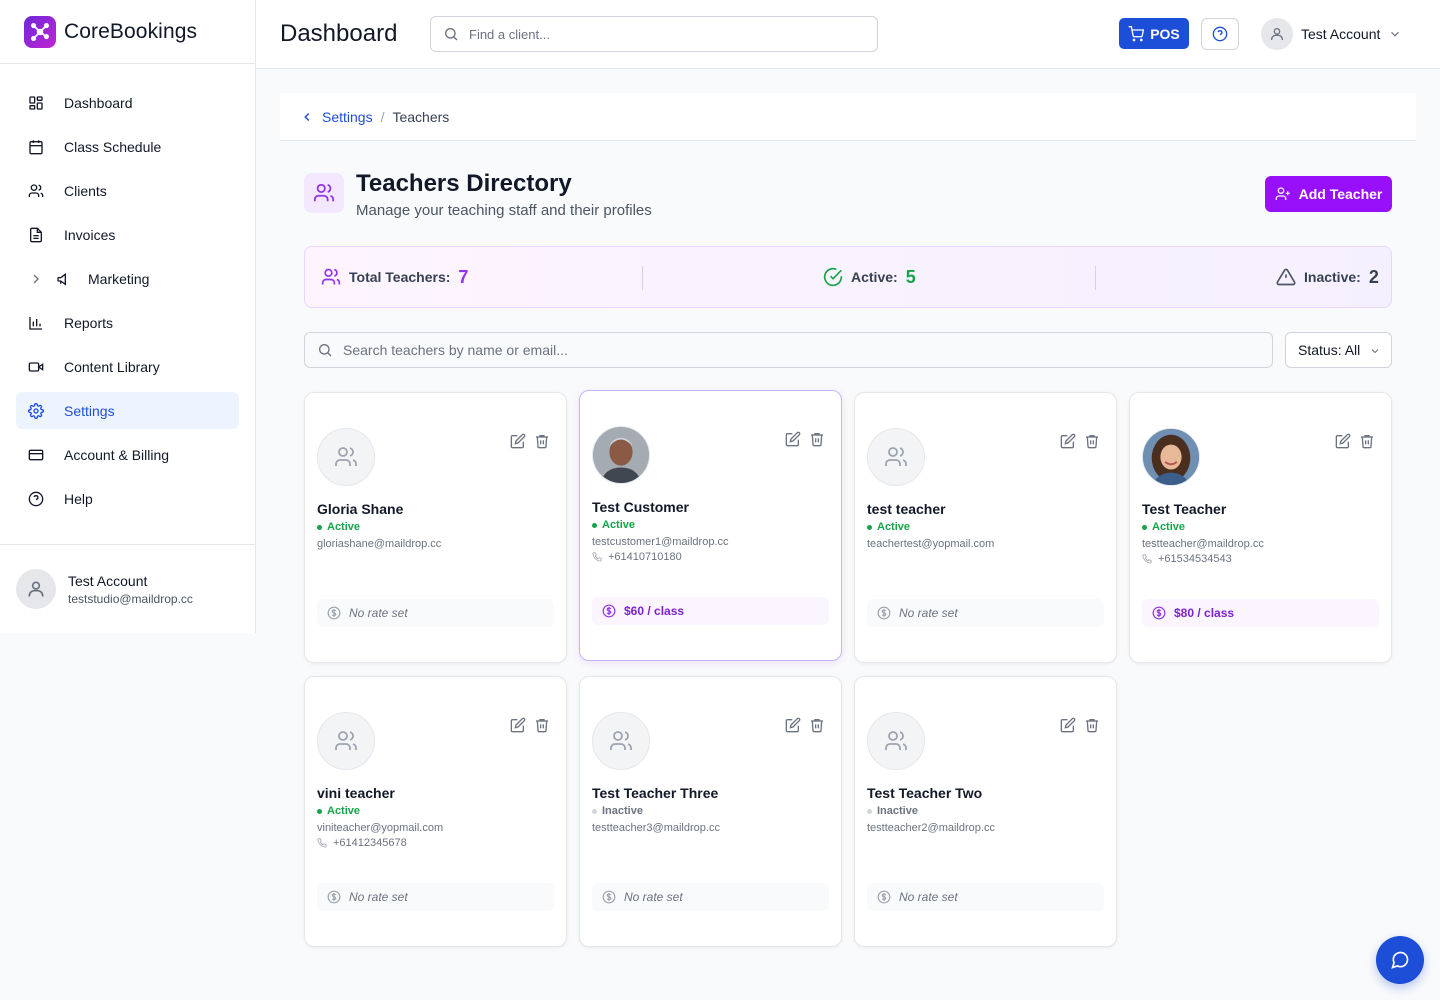  What do you see at coordinates (307, 117) in the screenshot?
I see `chevron-left-icon` at bounding box center [307, 117].